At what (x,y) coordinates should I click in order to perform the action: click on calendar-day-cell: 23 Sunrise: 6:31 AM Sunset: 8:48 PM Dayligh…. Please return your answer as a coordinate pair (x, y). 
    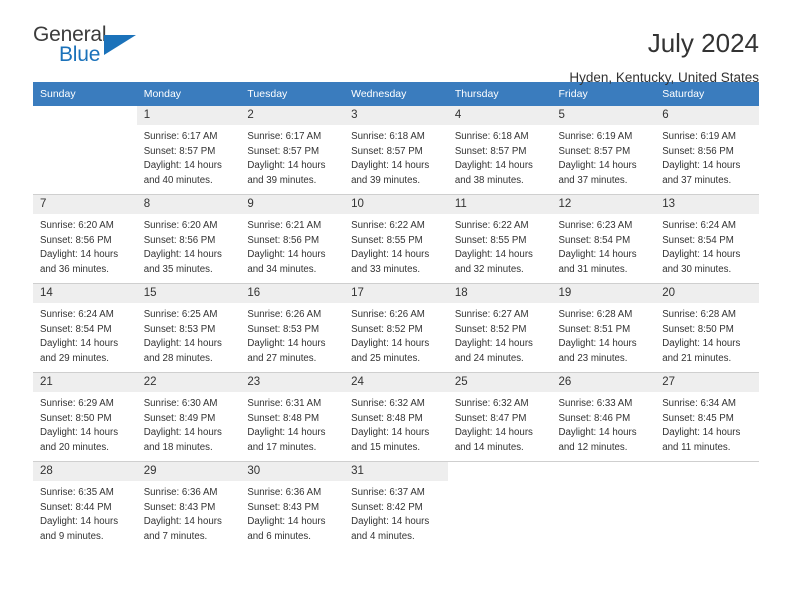
    Looking at the image, I should click on (292, 417).